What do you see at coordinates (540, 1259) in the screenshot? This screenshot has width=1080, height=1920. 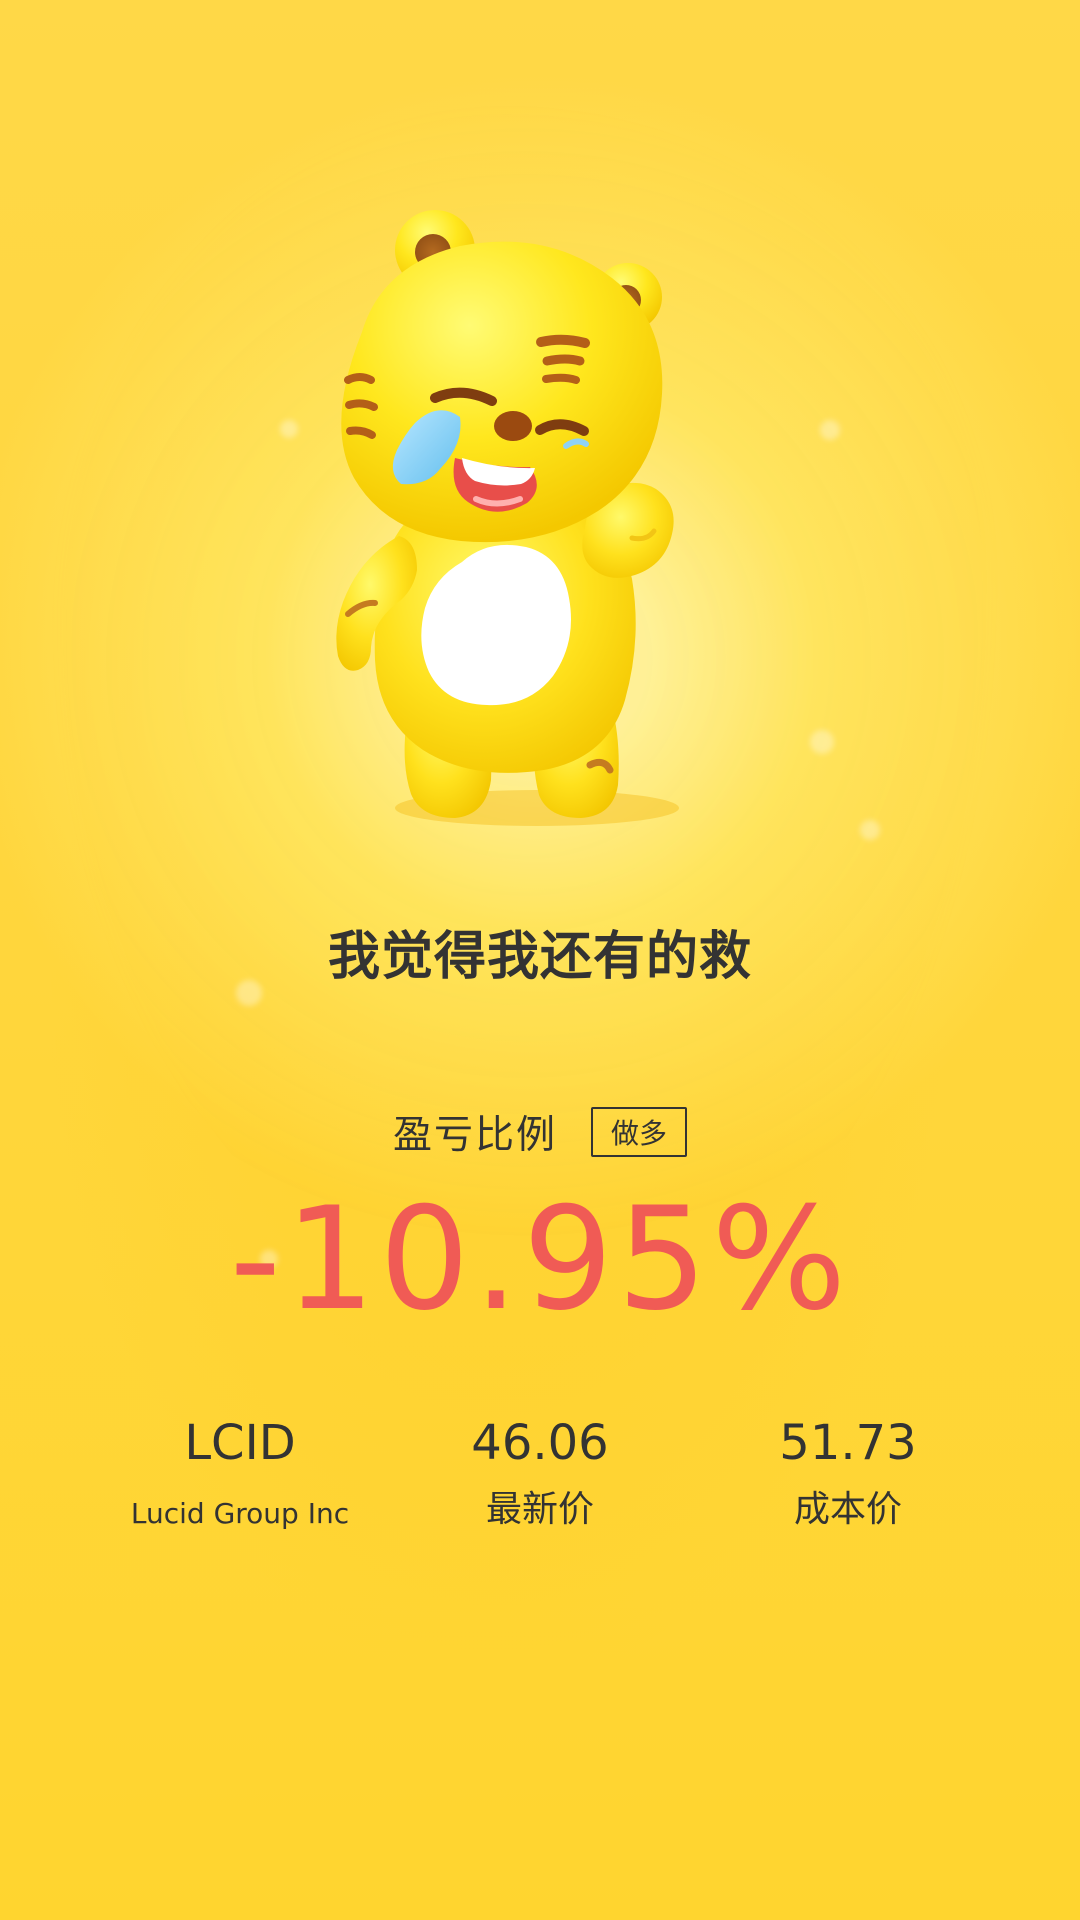 I see `profit-loss-ratio-value: -10.95%` at bounding box center [540, 1259].